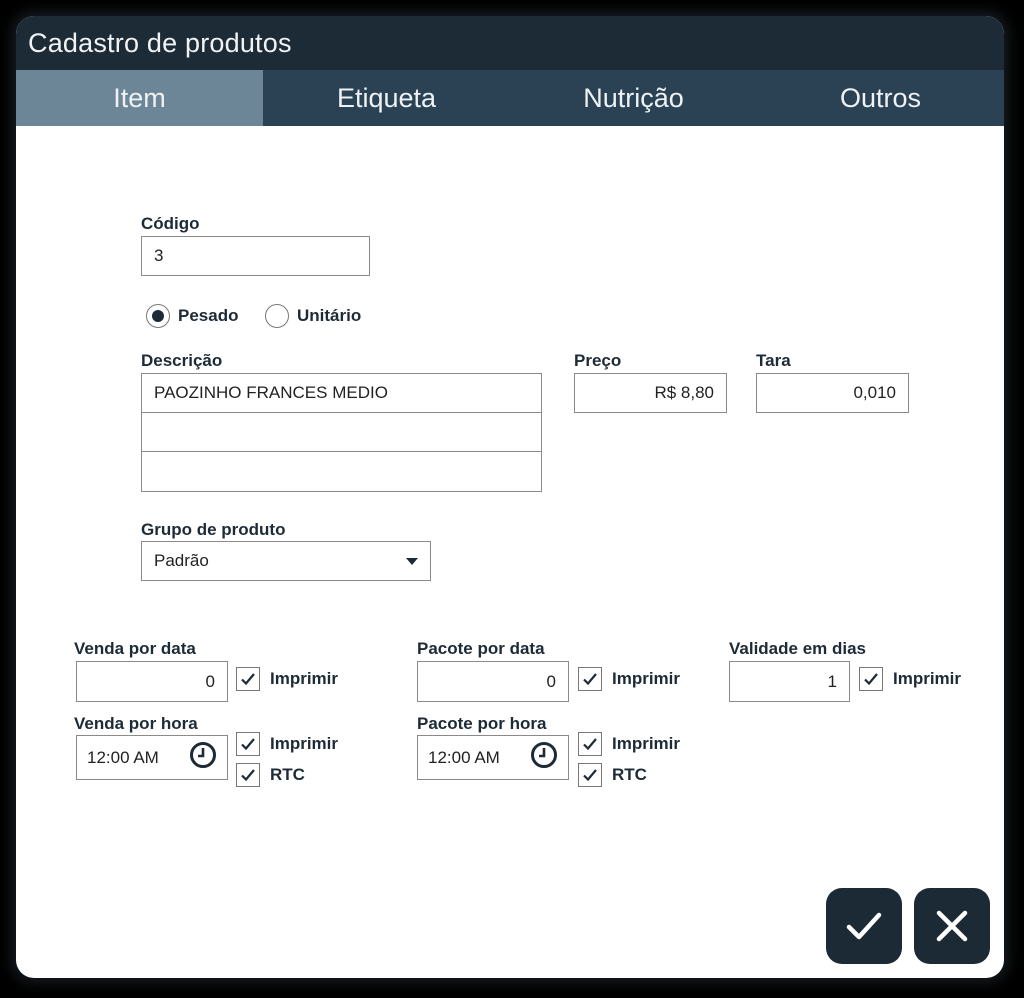 This screenshot has height=998, width=1024. What do you see at coordinates (880, 98) in the screenshot?
I see `tab-outros: Outros` at bounding box center [880, 98].